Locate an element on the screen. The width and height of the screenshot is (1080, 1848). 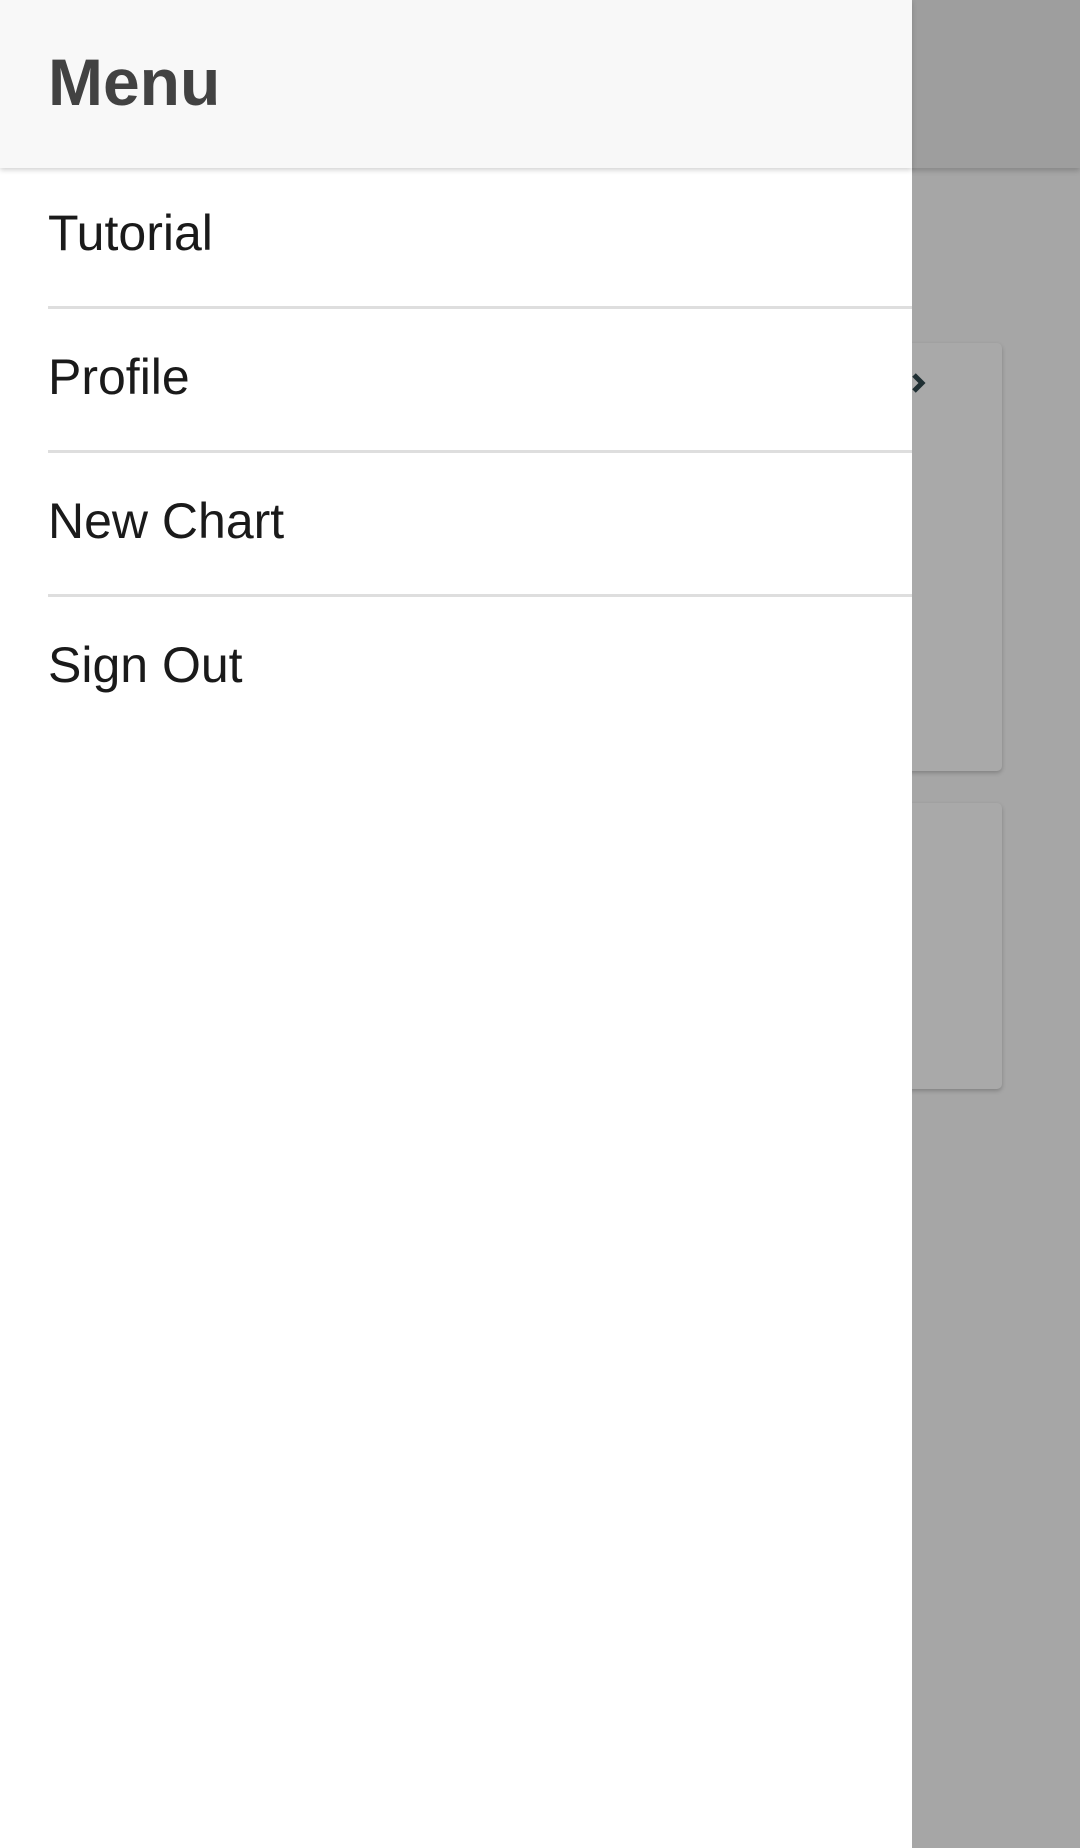
menu-item-label: Tutorial is located at coordinates (130, 233).